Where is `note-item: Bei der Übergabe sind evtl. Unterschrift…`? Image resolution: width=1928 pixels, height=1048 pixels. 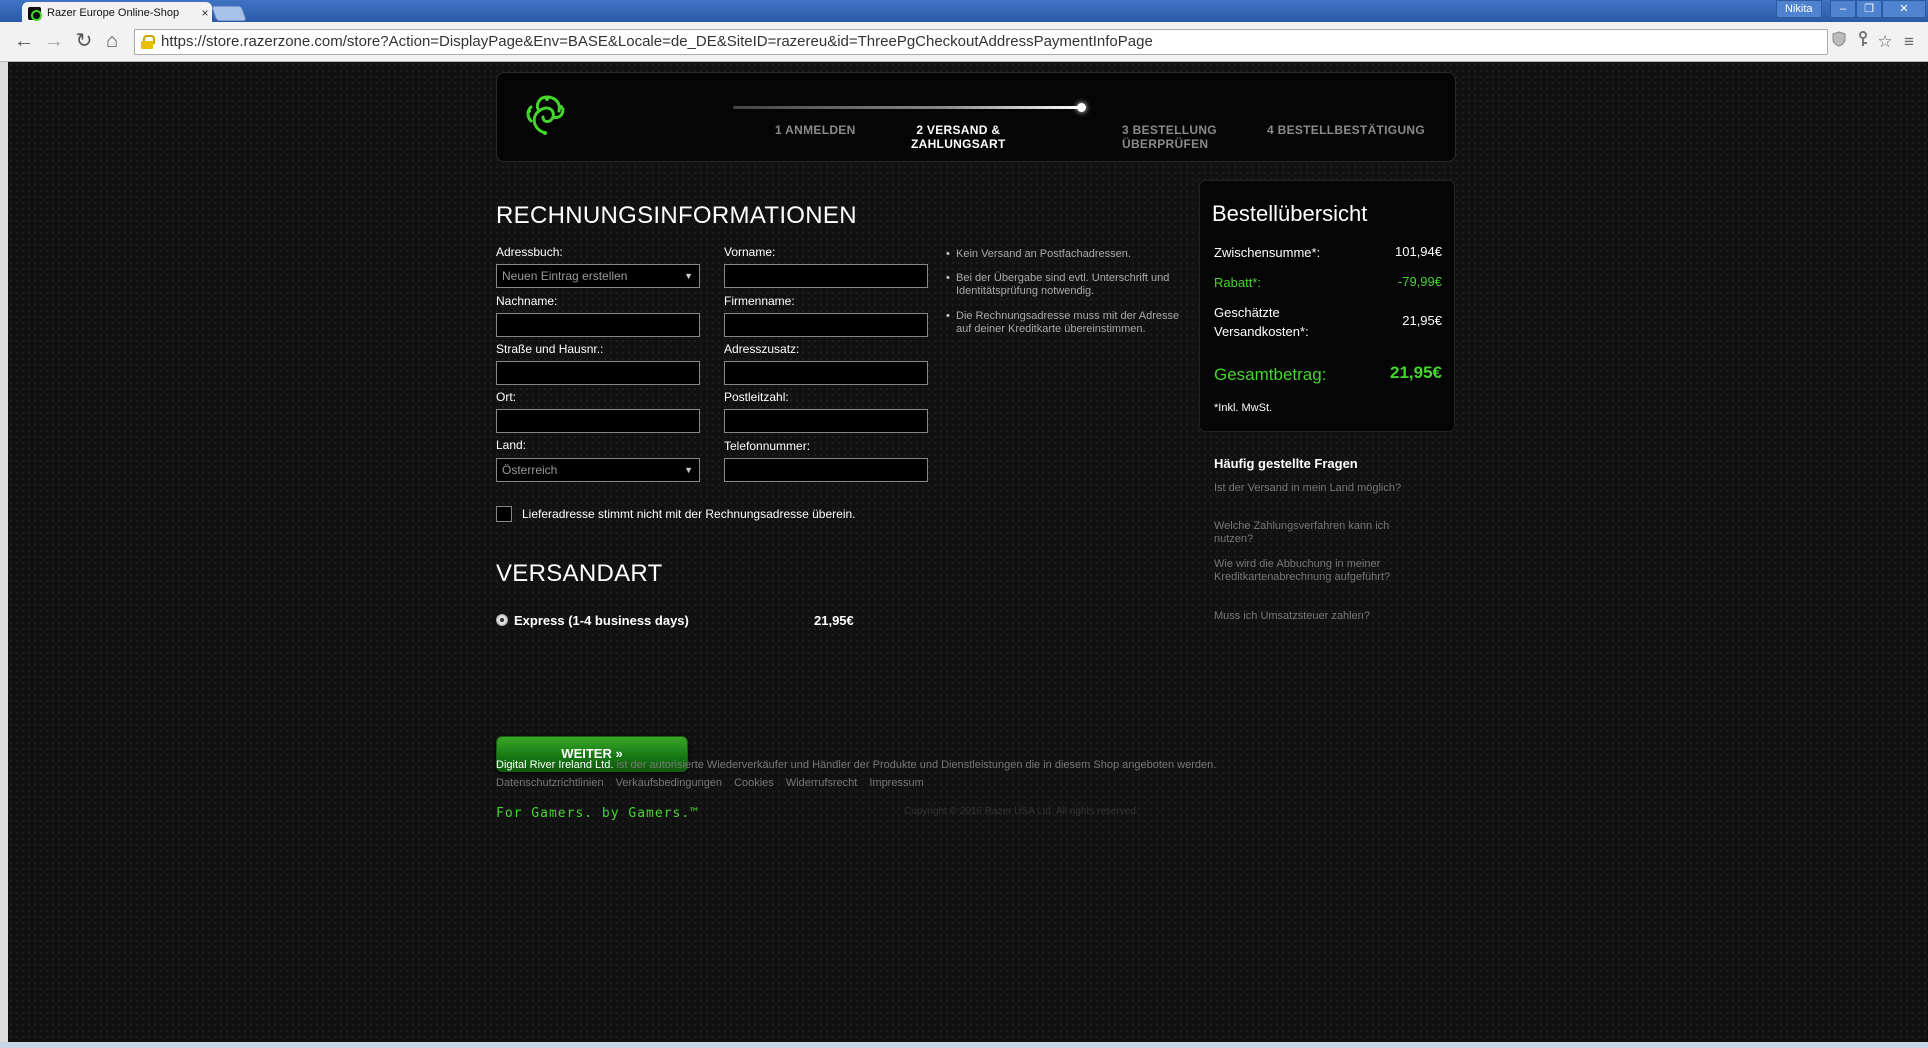
note-item: Bei der Übergabe sind evtl. Unterschrift… is located at coordinates (1071, 285).